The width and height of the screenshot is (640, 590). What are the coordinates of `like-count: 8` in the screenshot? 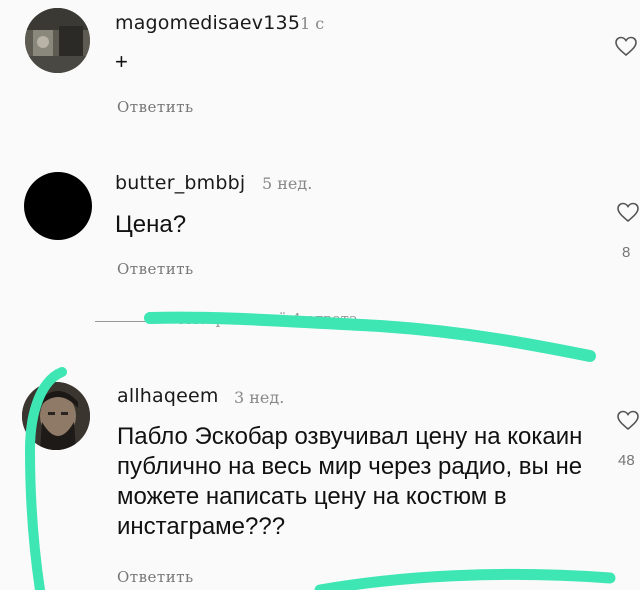 It's located at (626, 252).